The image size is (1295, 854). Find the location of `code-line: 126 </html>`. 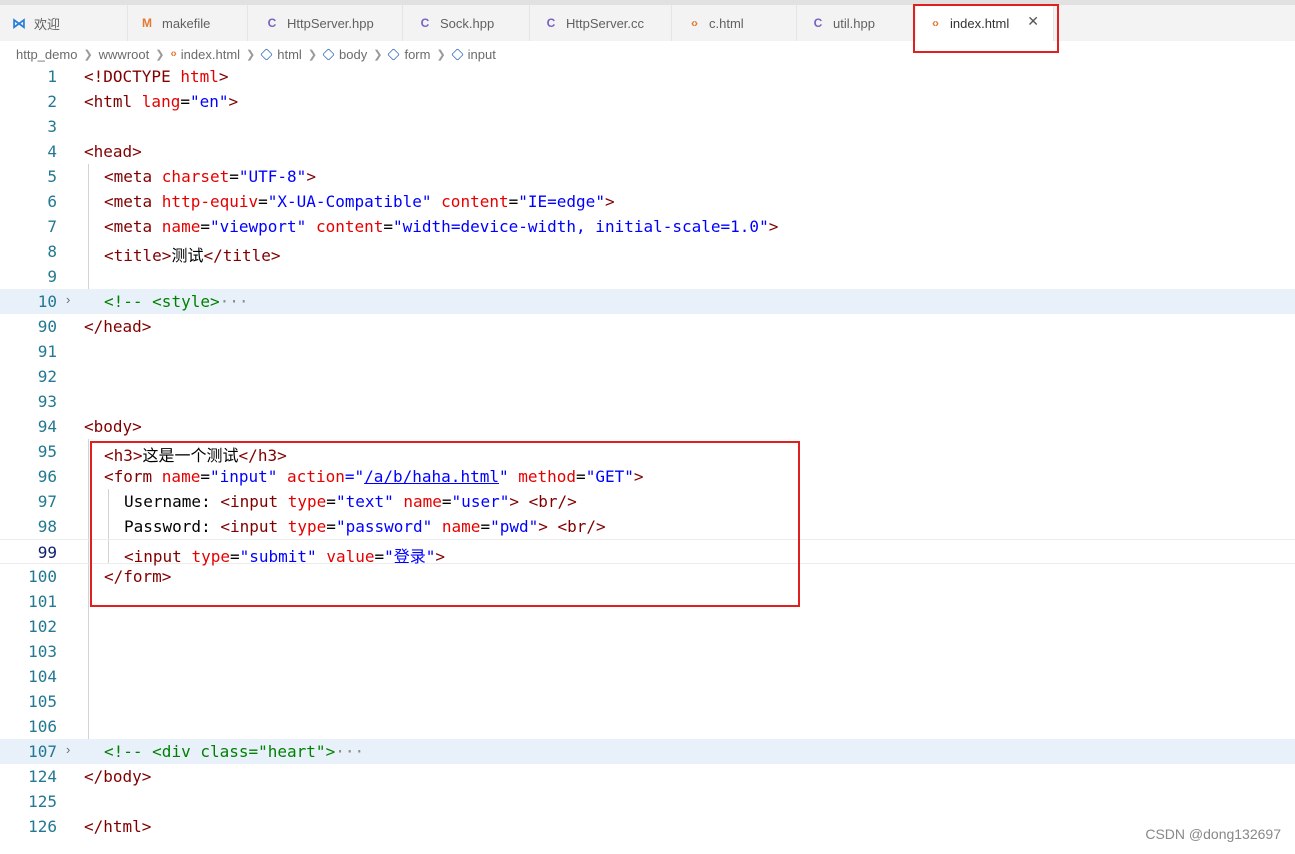

code-line: 126 </html> is located at coordinates (647, 826).